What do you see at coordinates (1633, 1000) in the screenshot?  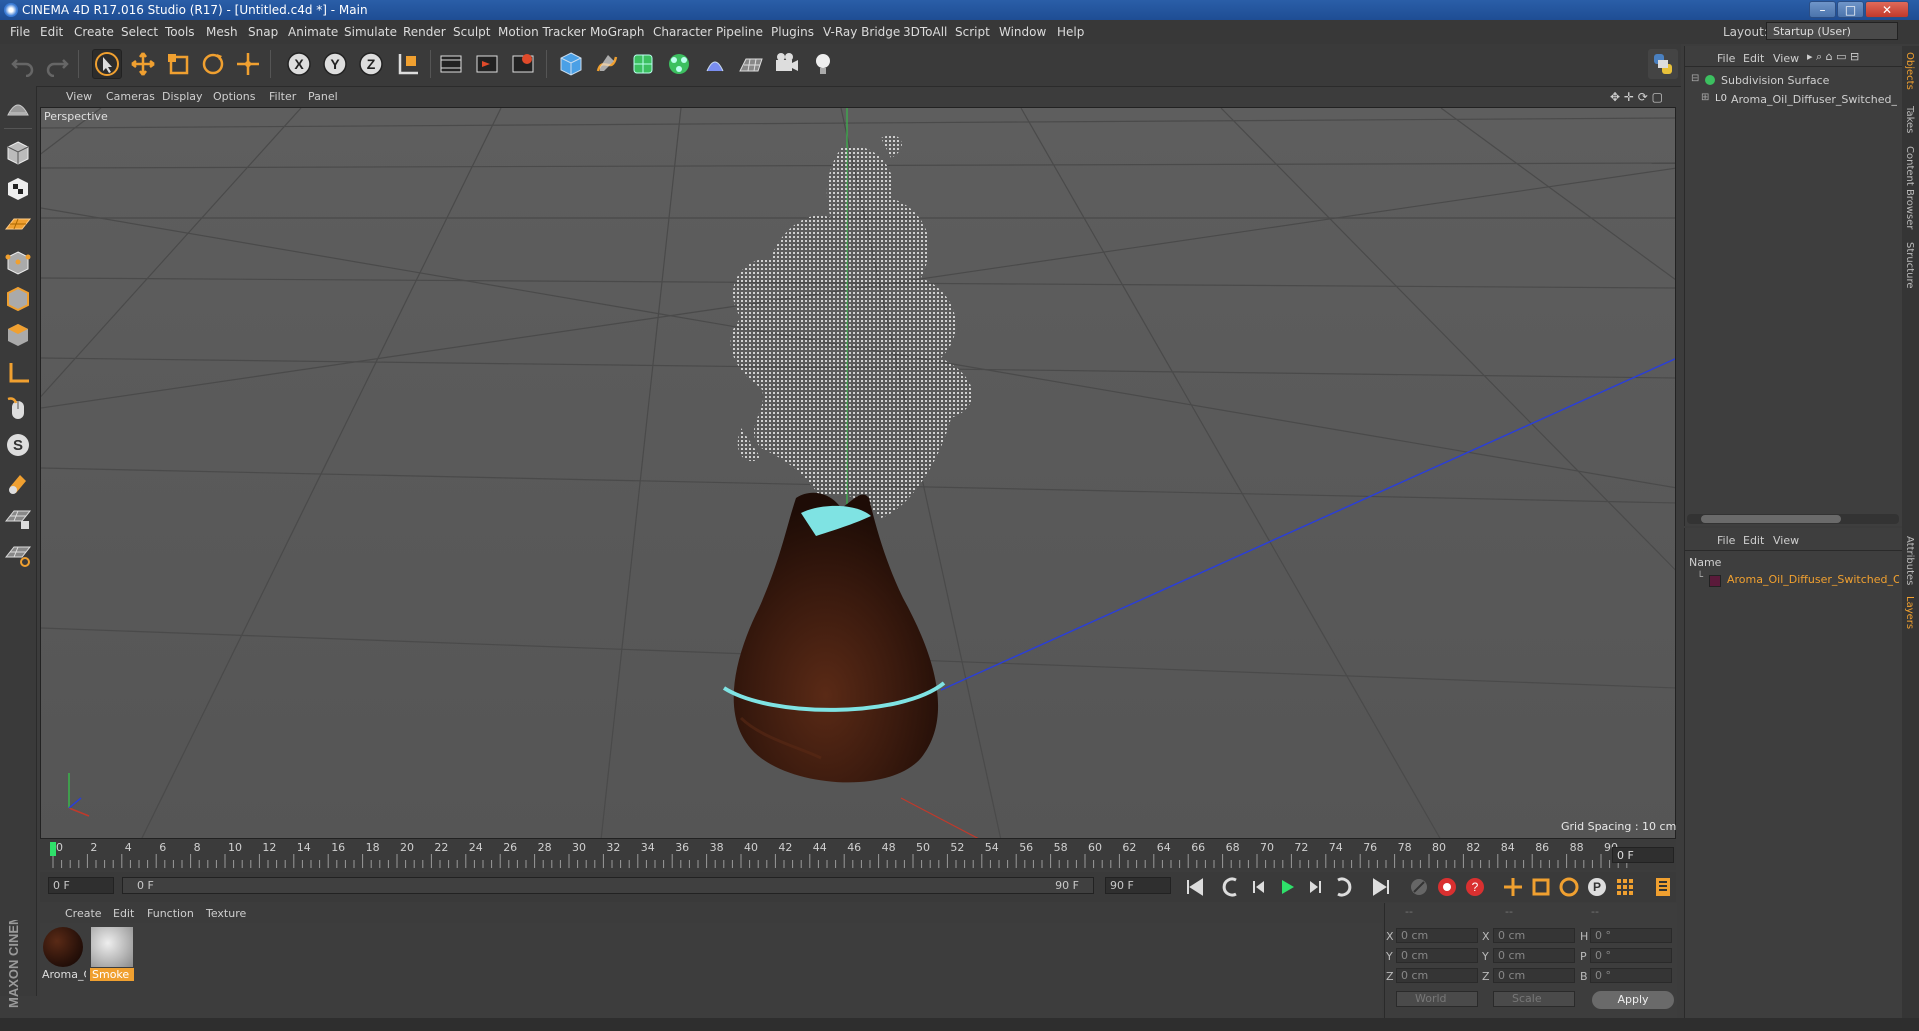 I see `apply-button: Apply` at bounding box center [1633, 1000].